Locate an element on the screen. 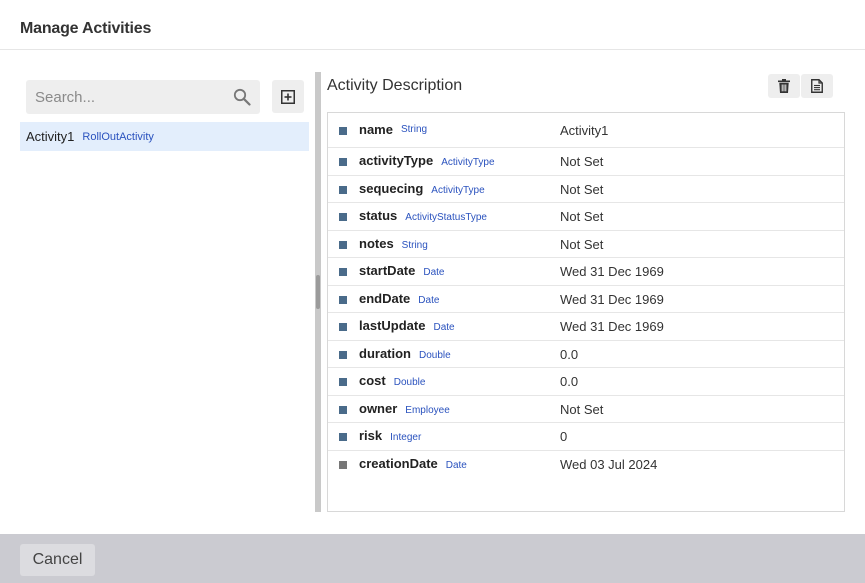  trash-icon is located at coordinates (784, 86).